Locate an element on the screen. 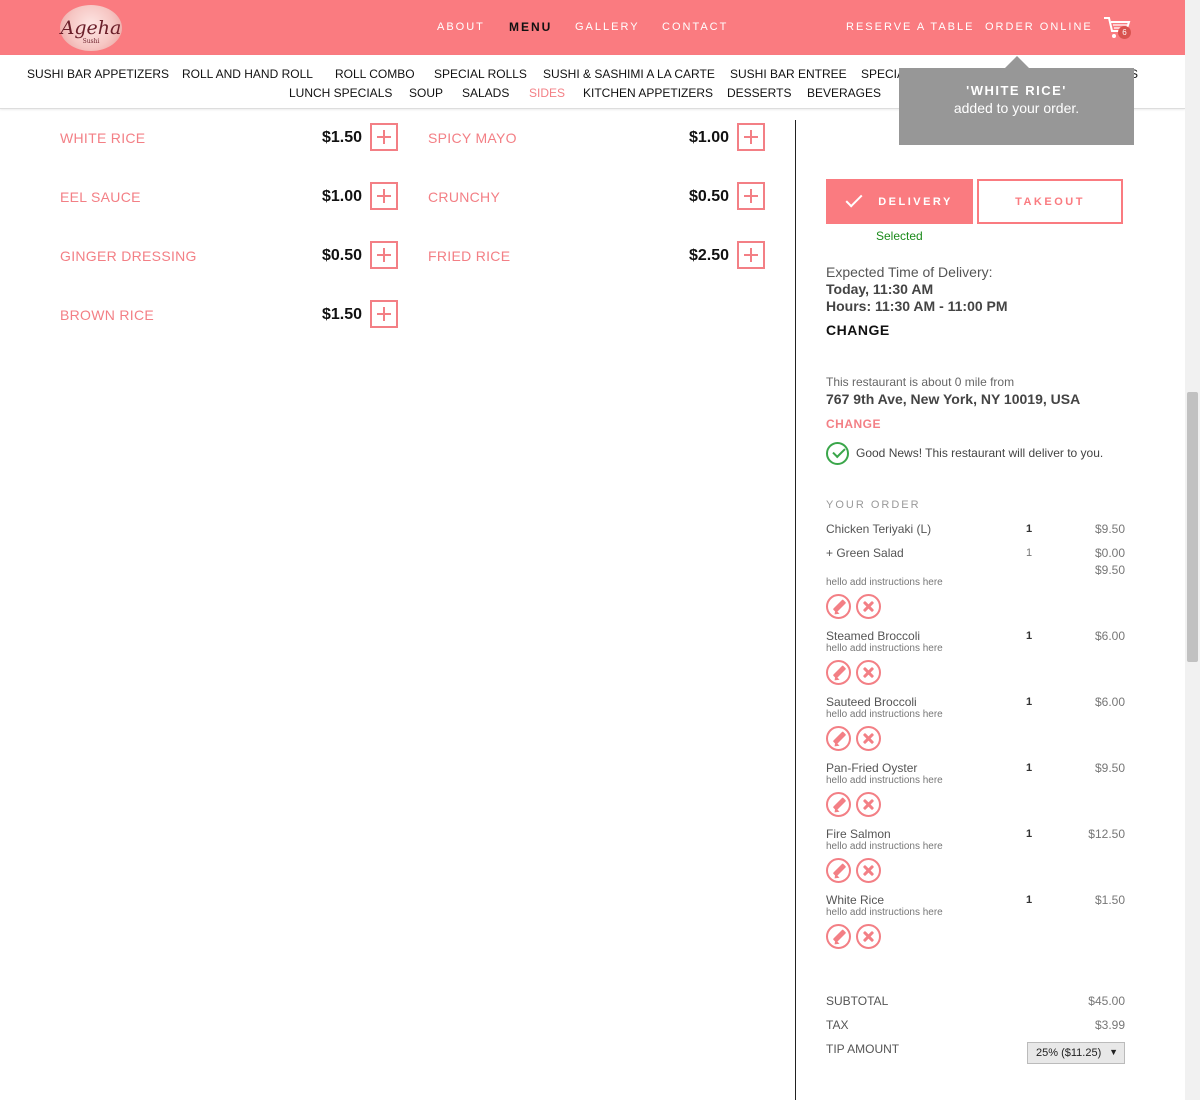 The width and height of the screenshot is (1200, 1100). tax-label: TAX is located at coordinates (837, 1025).